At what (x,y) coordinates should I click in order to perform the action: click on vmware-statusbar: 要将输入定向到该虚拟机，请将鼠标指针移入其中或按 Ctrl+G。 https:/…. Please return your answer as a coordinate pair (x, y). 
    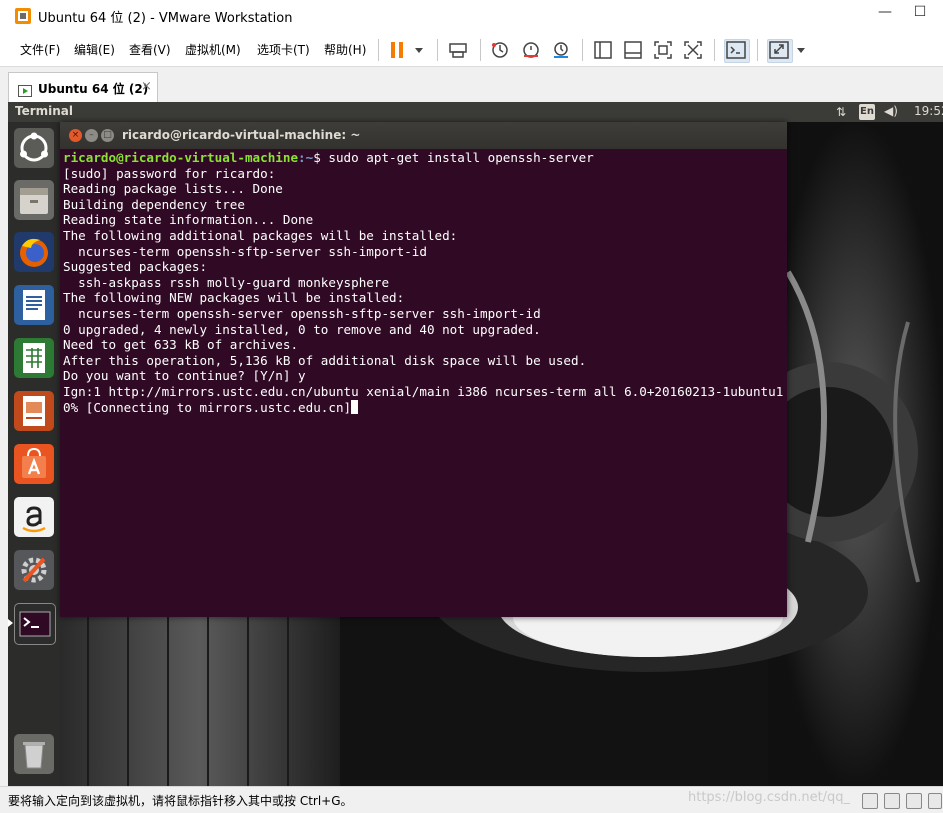
    Looking at the image, I should click on (471, 799).